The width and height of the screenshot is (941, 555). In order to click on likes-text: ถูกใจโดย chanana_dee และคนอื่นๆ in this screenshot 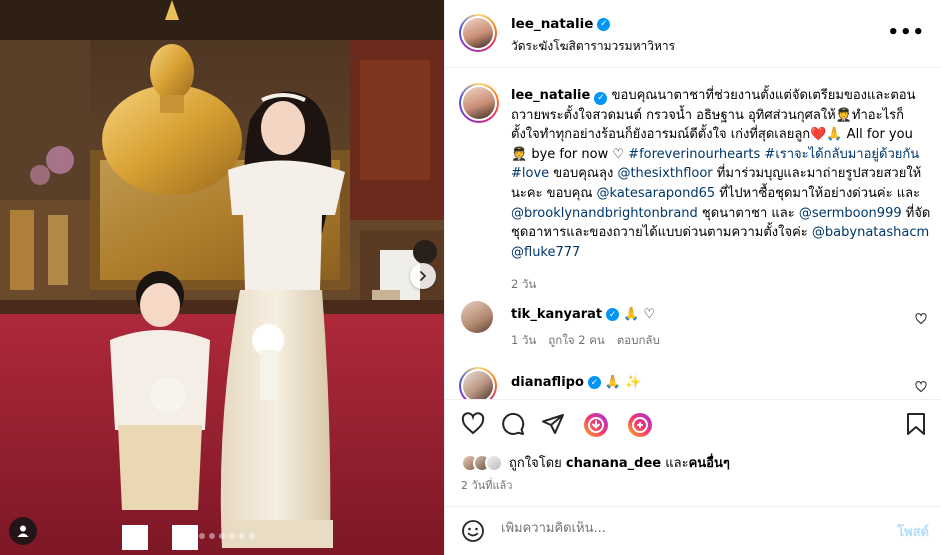, I will do `click(619, 462)`.